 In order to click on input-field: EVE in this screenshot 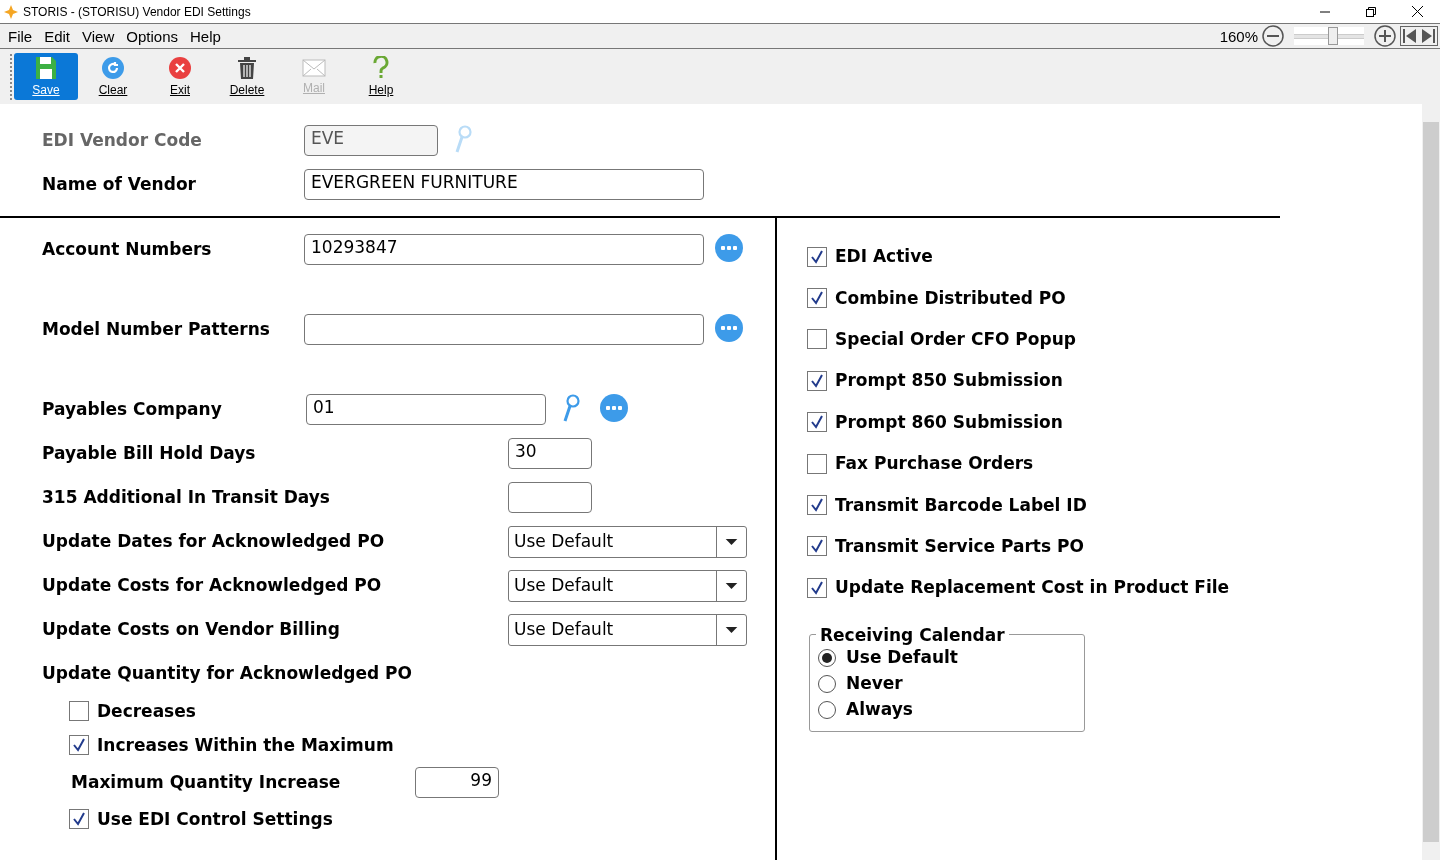, I will do `click(371, 140)`.